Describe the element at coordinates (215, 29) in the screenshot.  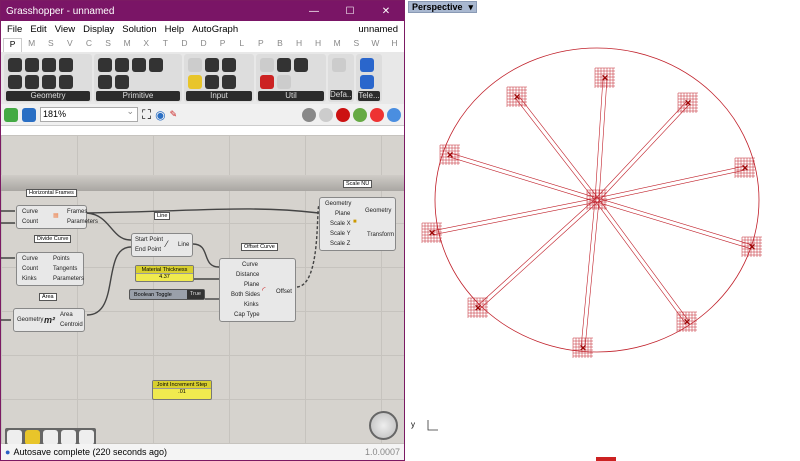
I see `menu-autograph: AutoGraph` at that location.